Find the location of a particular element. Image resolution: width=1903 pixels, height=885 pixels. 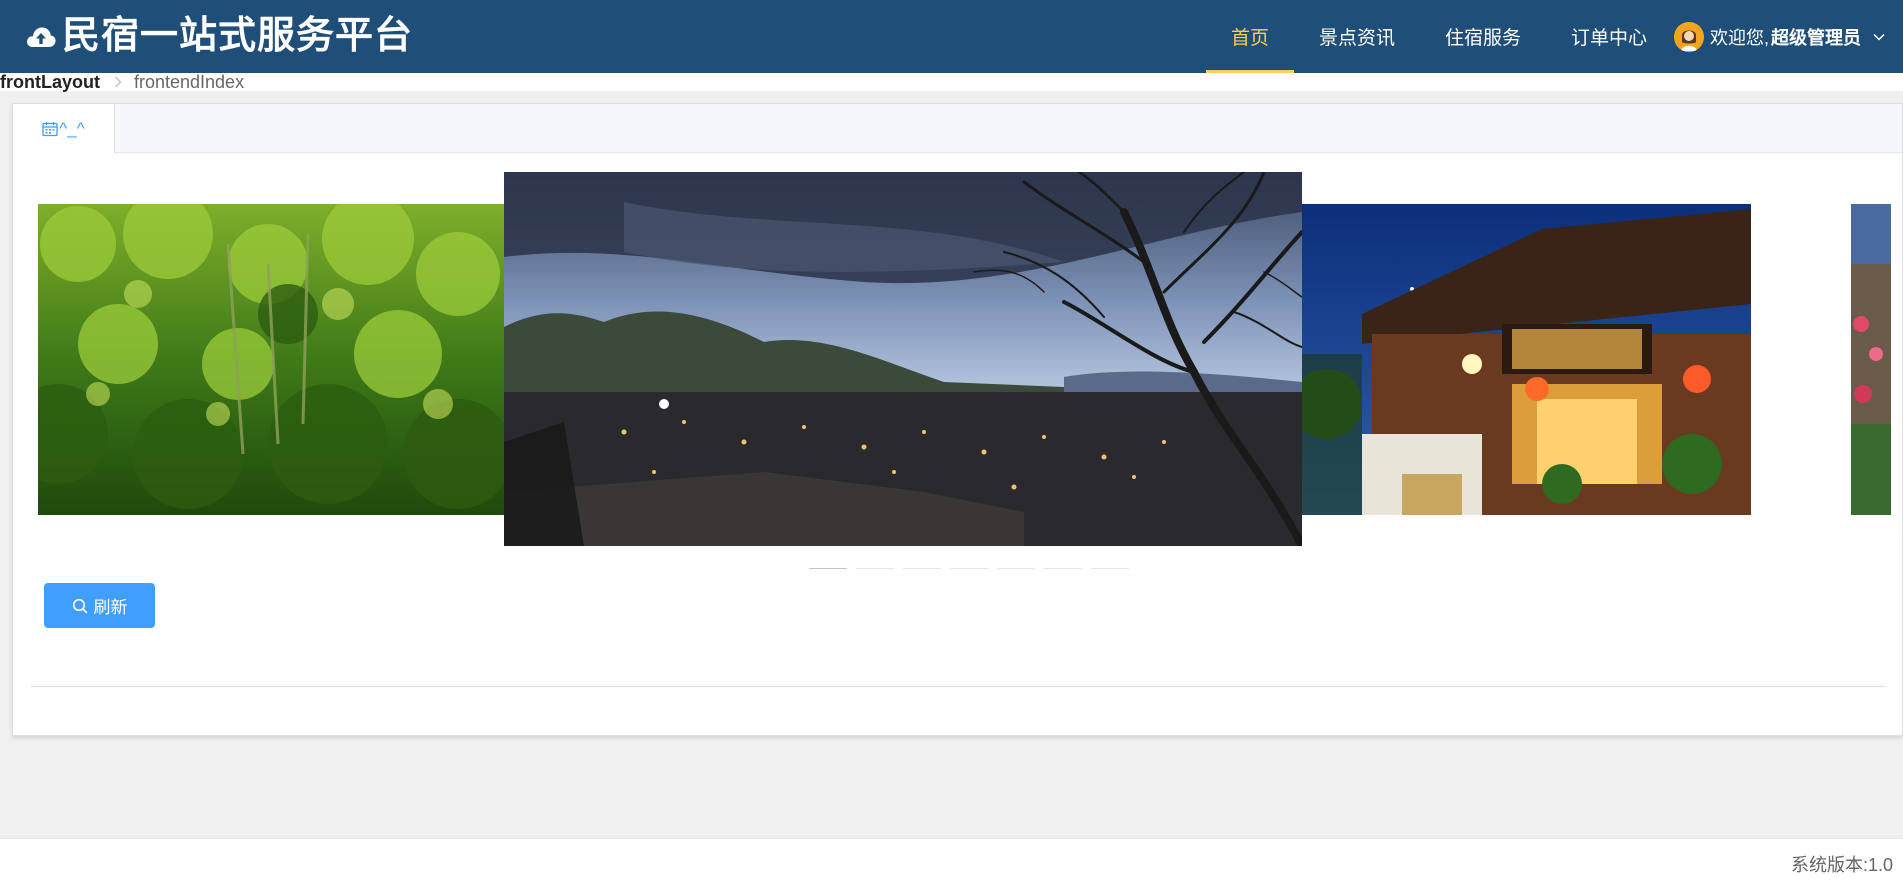

main-nav: 首页 景点资讯 住宿服务 订单中心 is located at coordinates (1439, 36).